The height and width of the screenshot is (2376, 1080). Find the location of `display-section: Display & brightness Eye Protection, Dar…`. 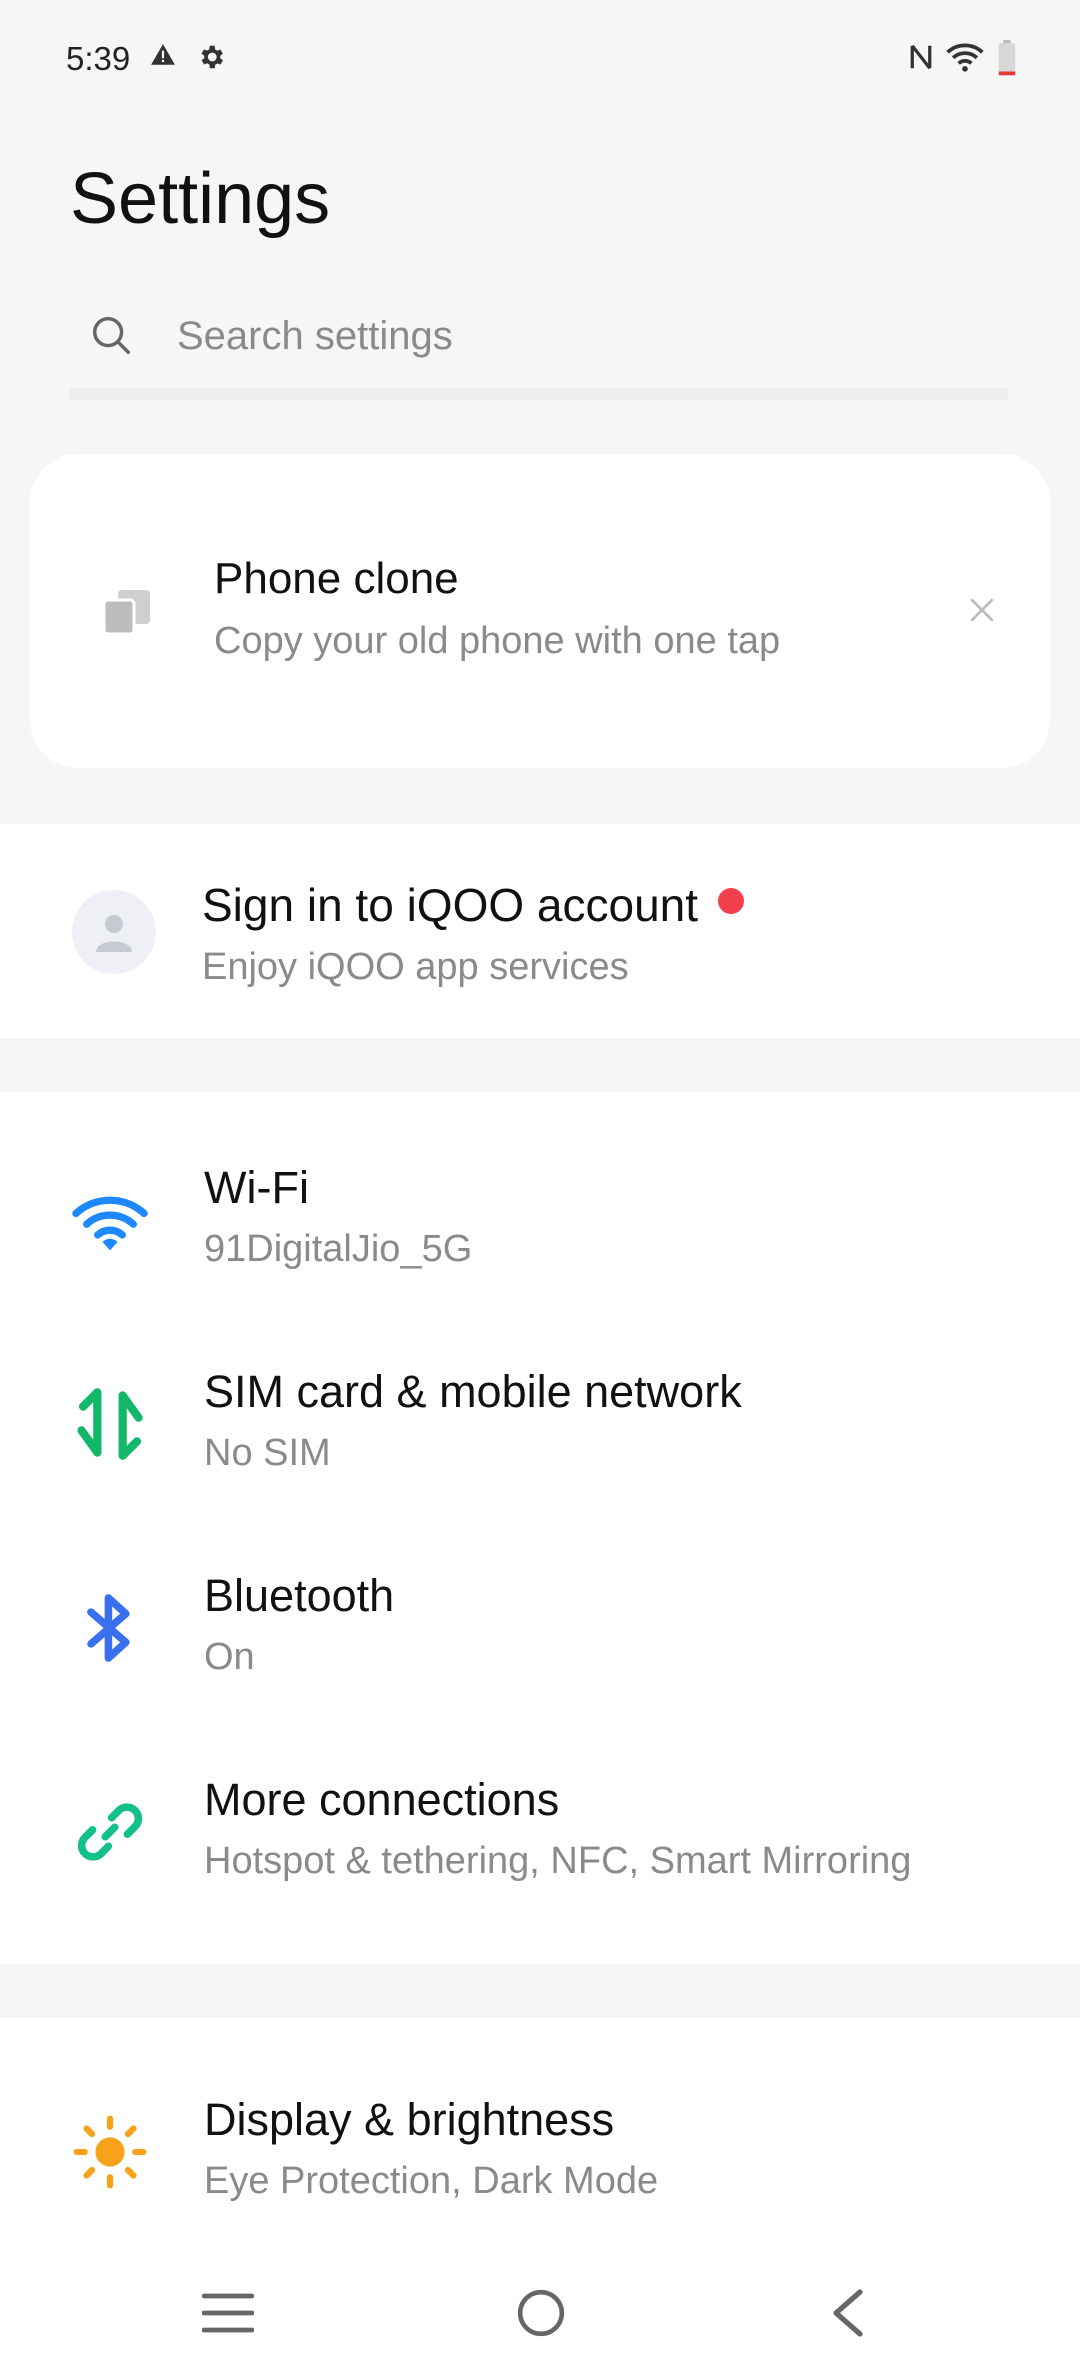

display-section: Display & brightness Eye Protection, Dar… is located at coordinates (540, 2127).